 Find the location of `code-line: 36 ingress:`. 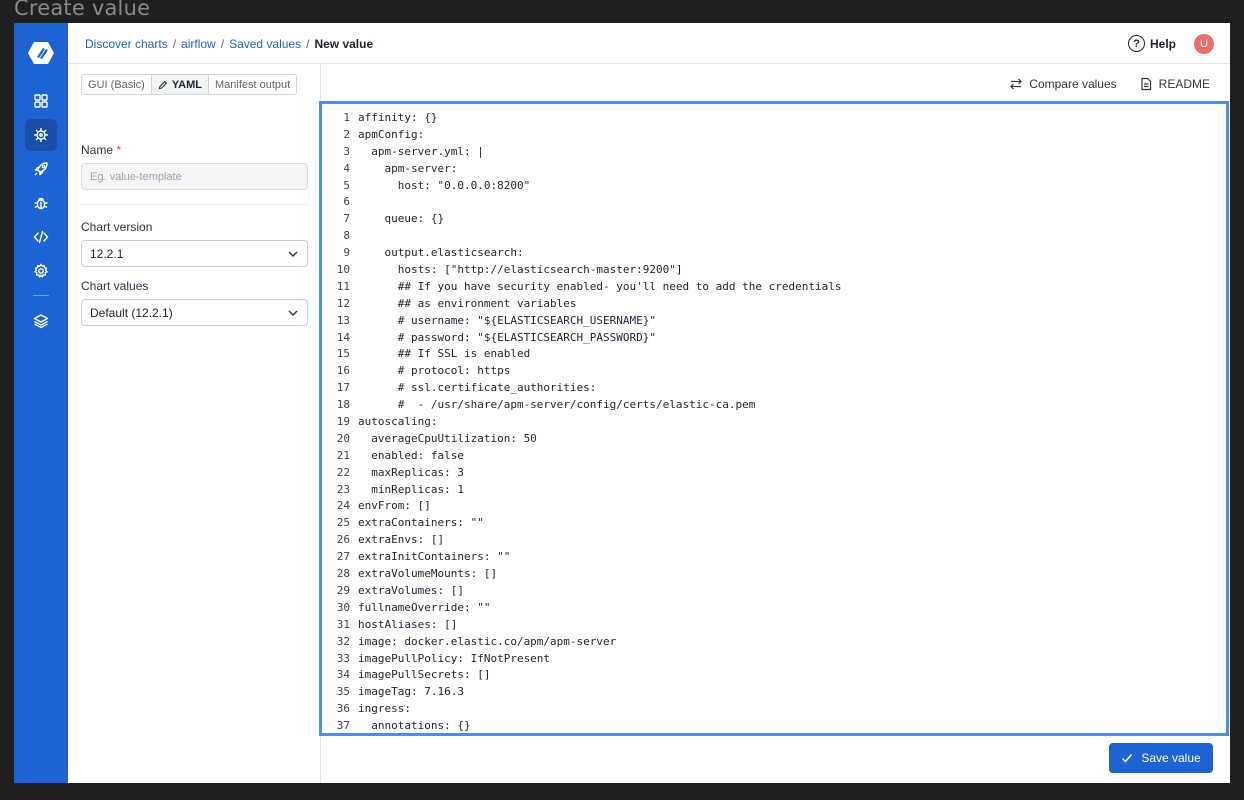

code-line: 36 ingress: is located at coordinates (581, 709).